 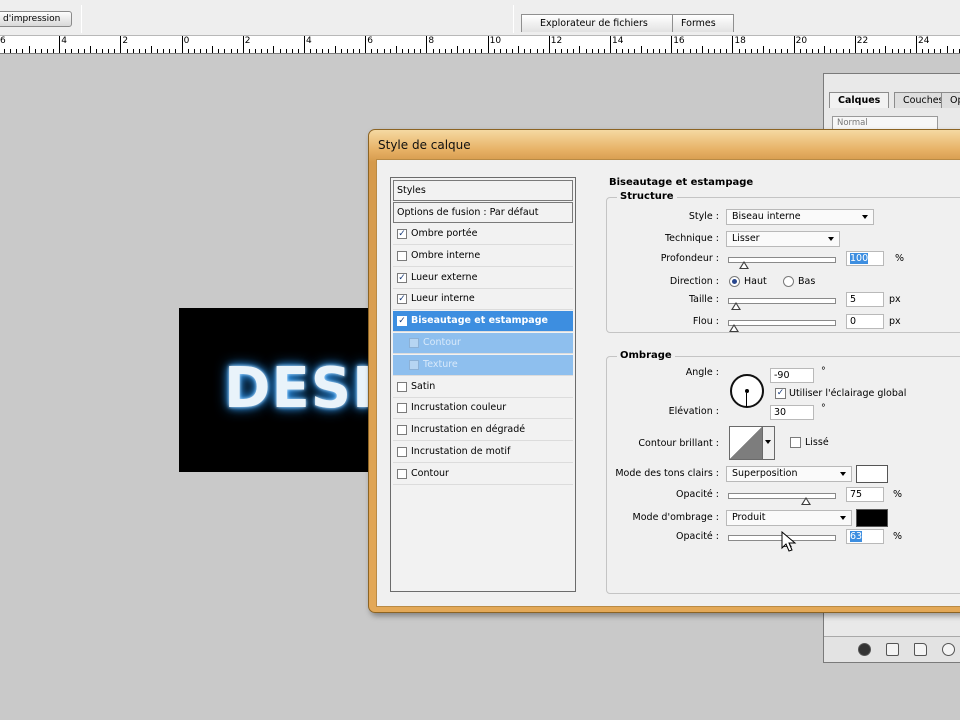 I want to click on shadow-opacity-input: 63, so click(x=865, y=536).